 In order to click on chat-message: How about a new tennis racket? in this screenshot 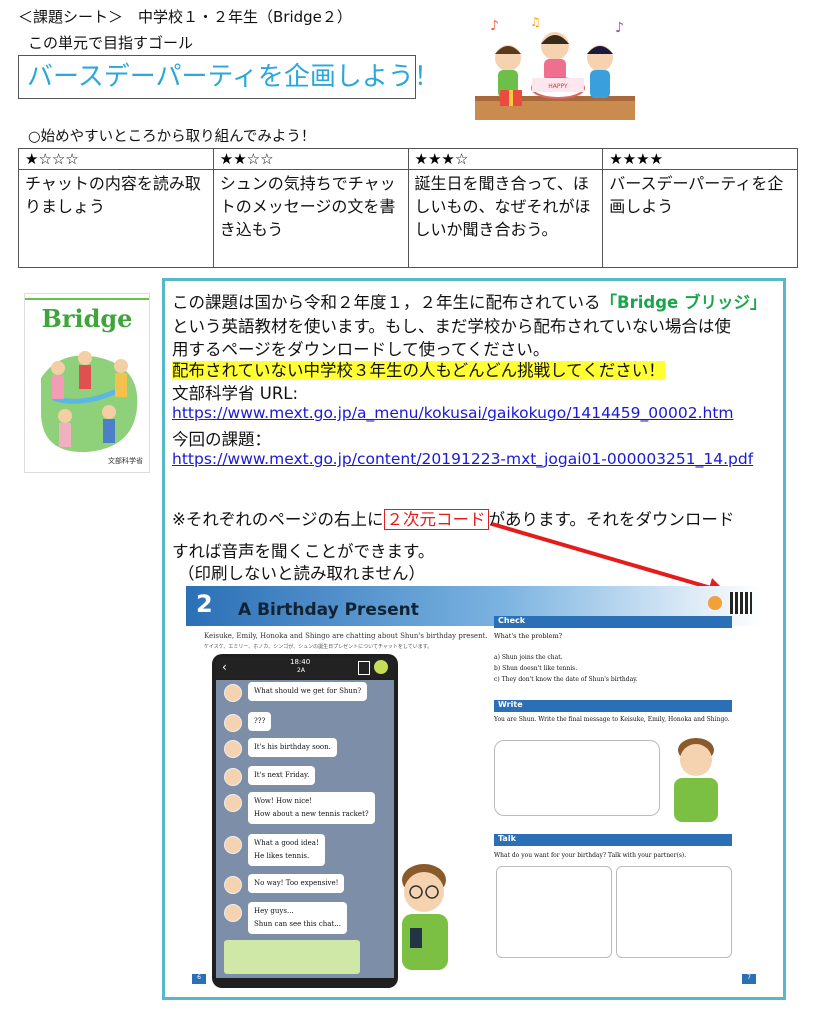, I will do `click(311, 814)`.